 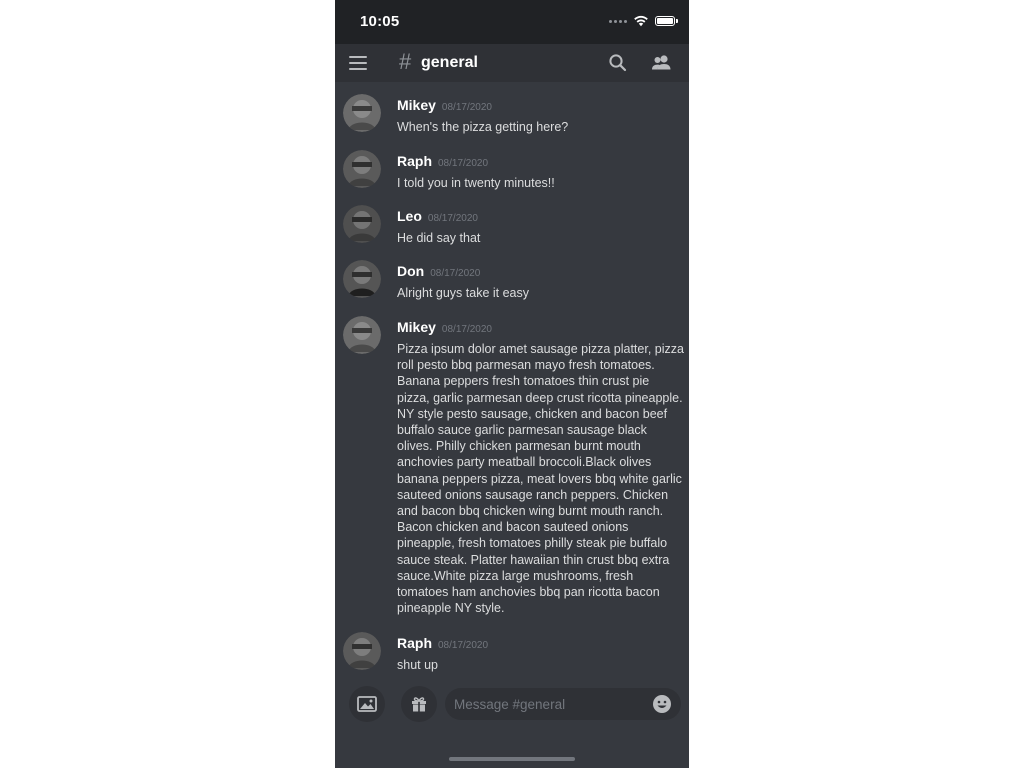 I want to click on gift-icon, so click(x=419, y=704).